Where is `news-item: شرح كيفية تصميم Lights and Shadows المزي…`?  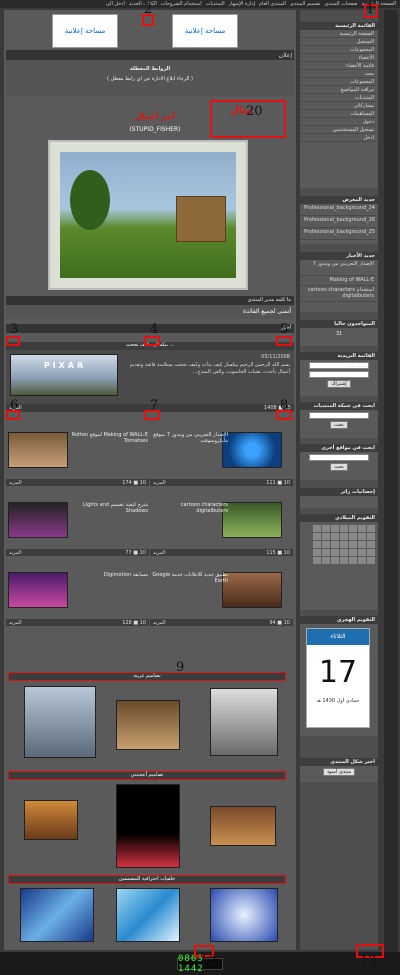
news-item: شرح كيفية تصميم Lights and Shadows المزي… is located at coordinates (77, 528).